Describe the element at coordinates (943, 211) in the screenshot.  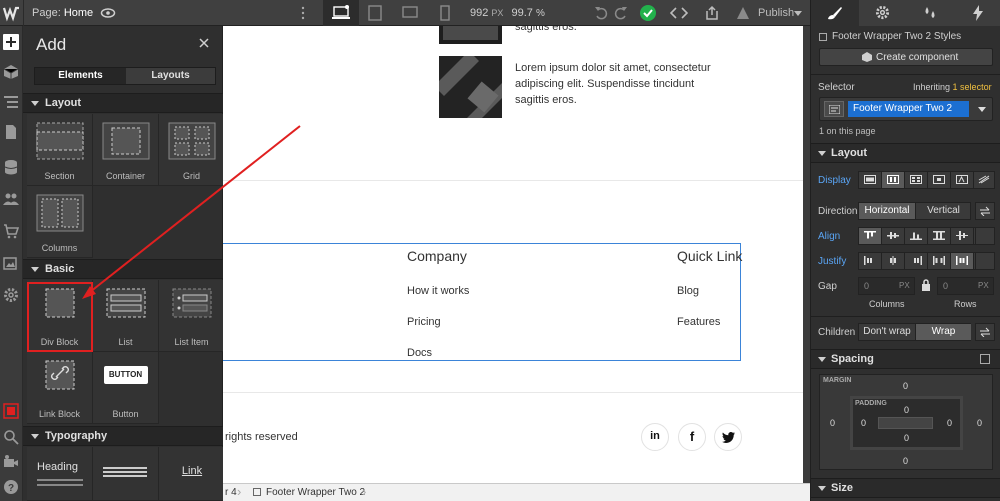
I see `direction-vertical-button: Vertical` at that location.